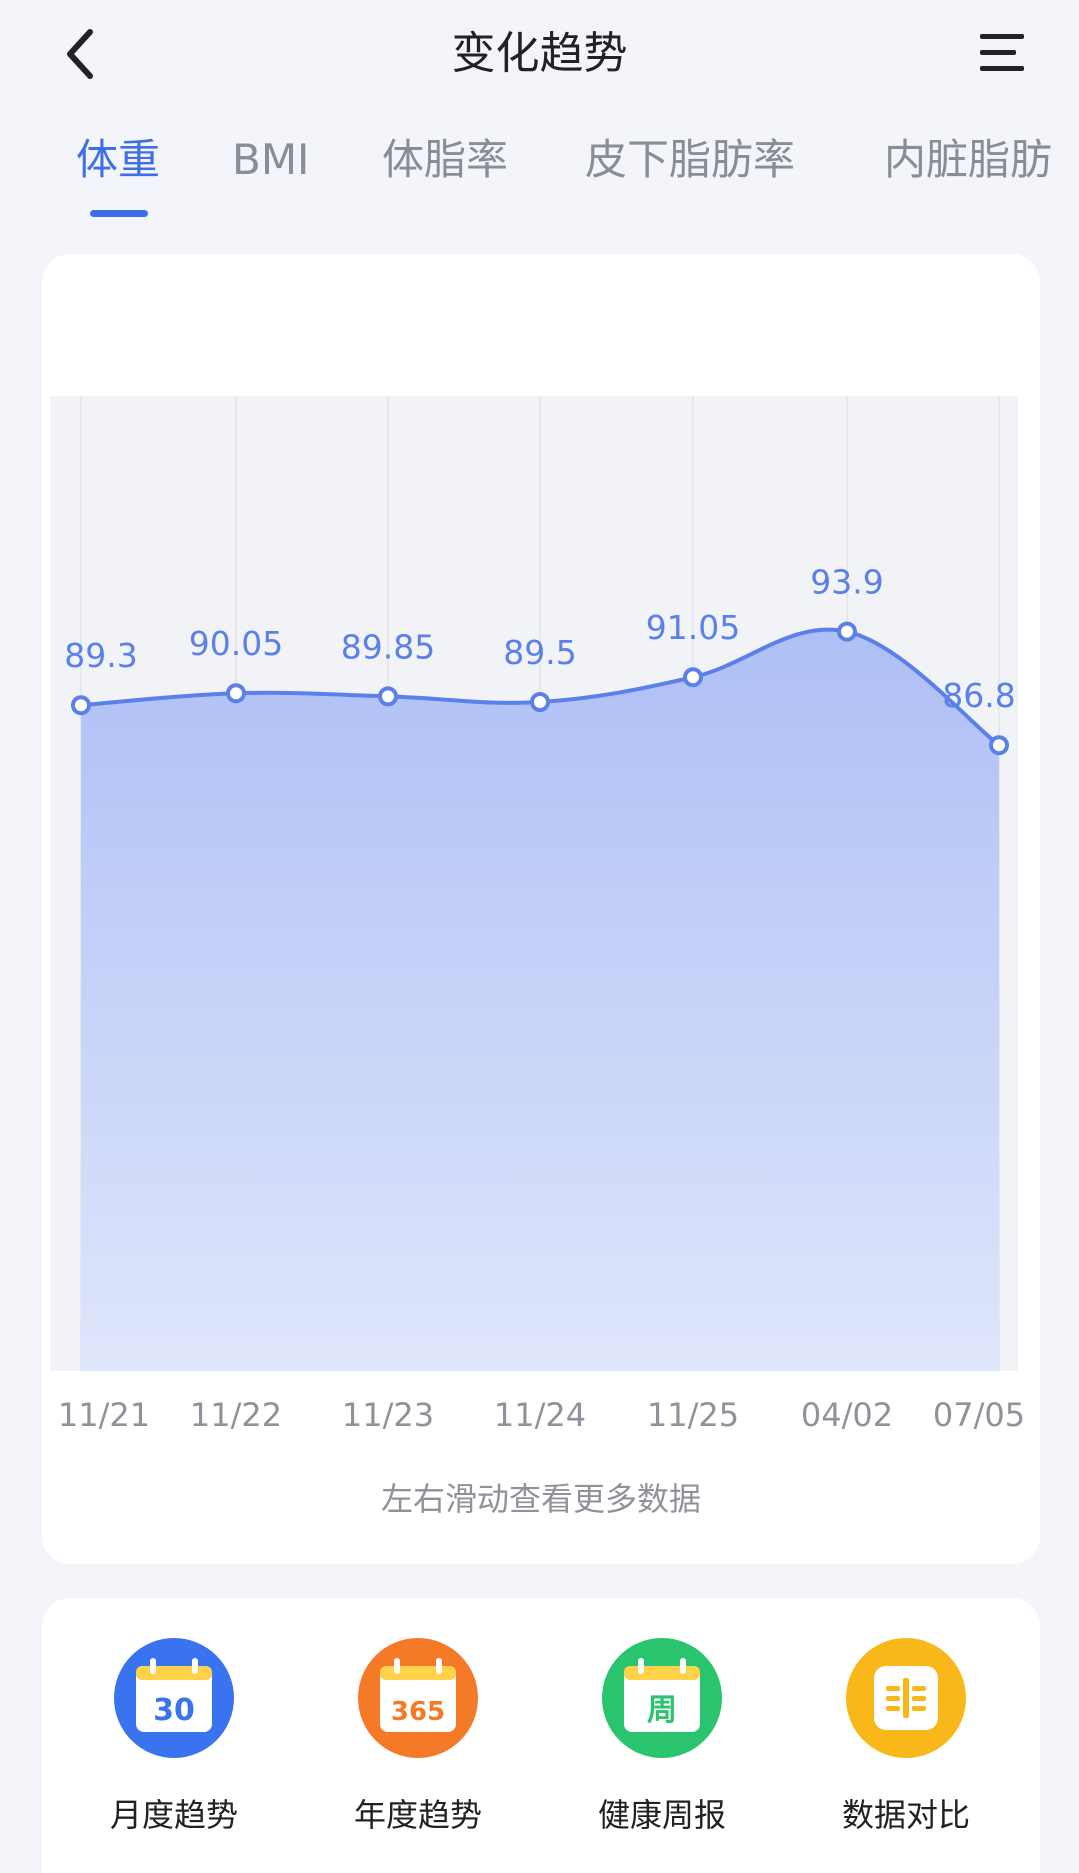 The image size is (1079, 1873). I want to click on x-tick-label: 07/05, so click(979, 1415).